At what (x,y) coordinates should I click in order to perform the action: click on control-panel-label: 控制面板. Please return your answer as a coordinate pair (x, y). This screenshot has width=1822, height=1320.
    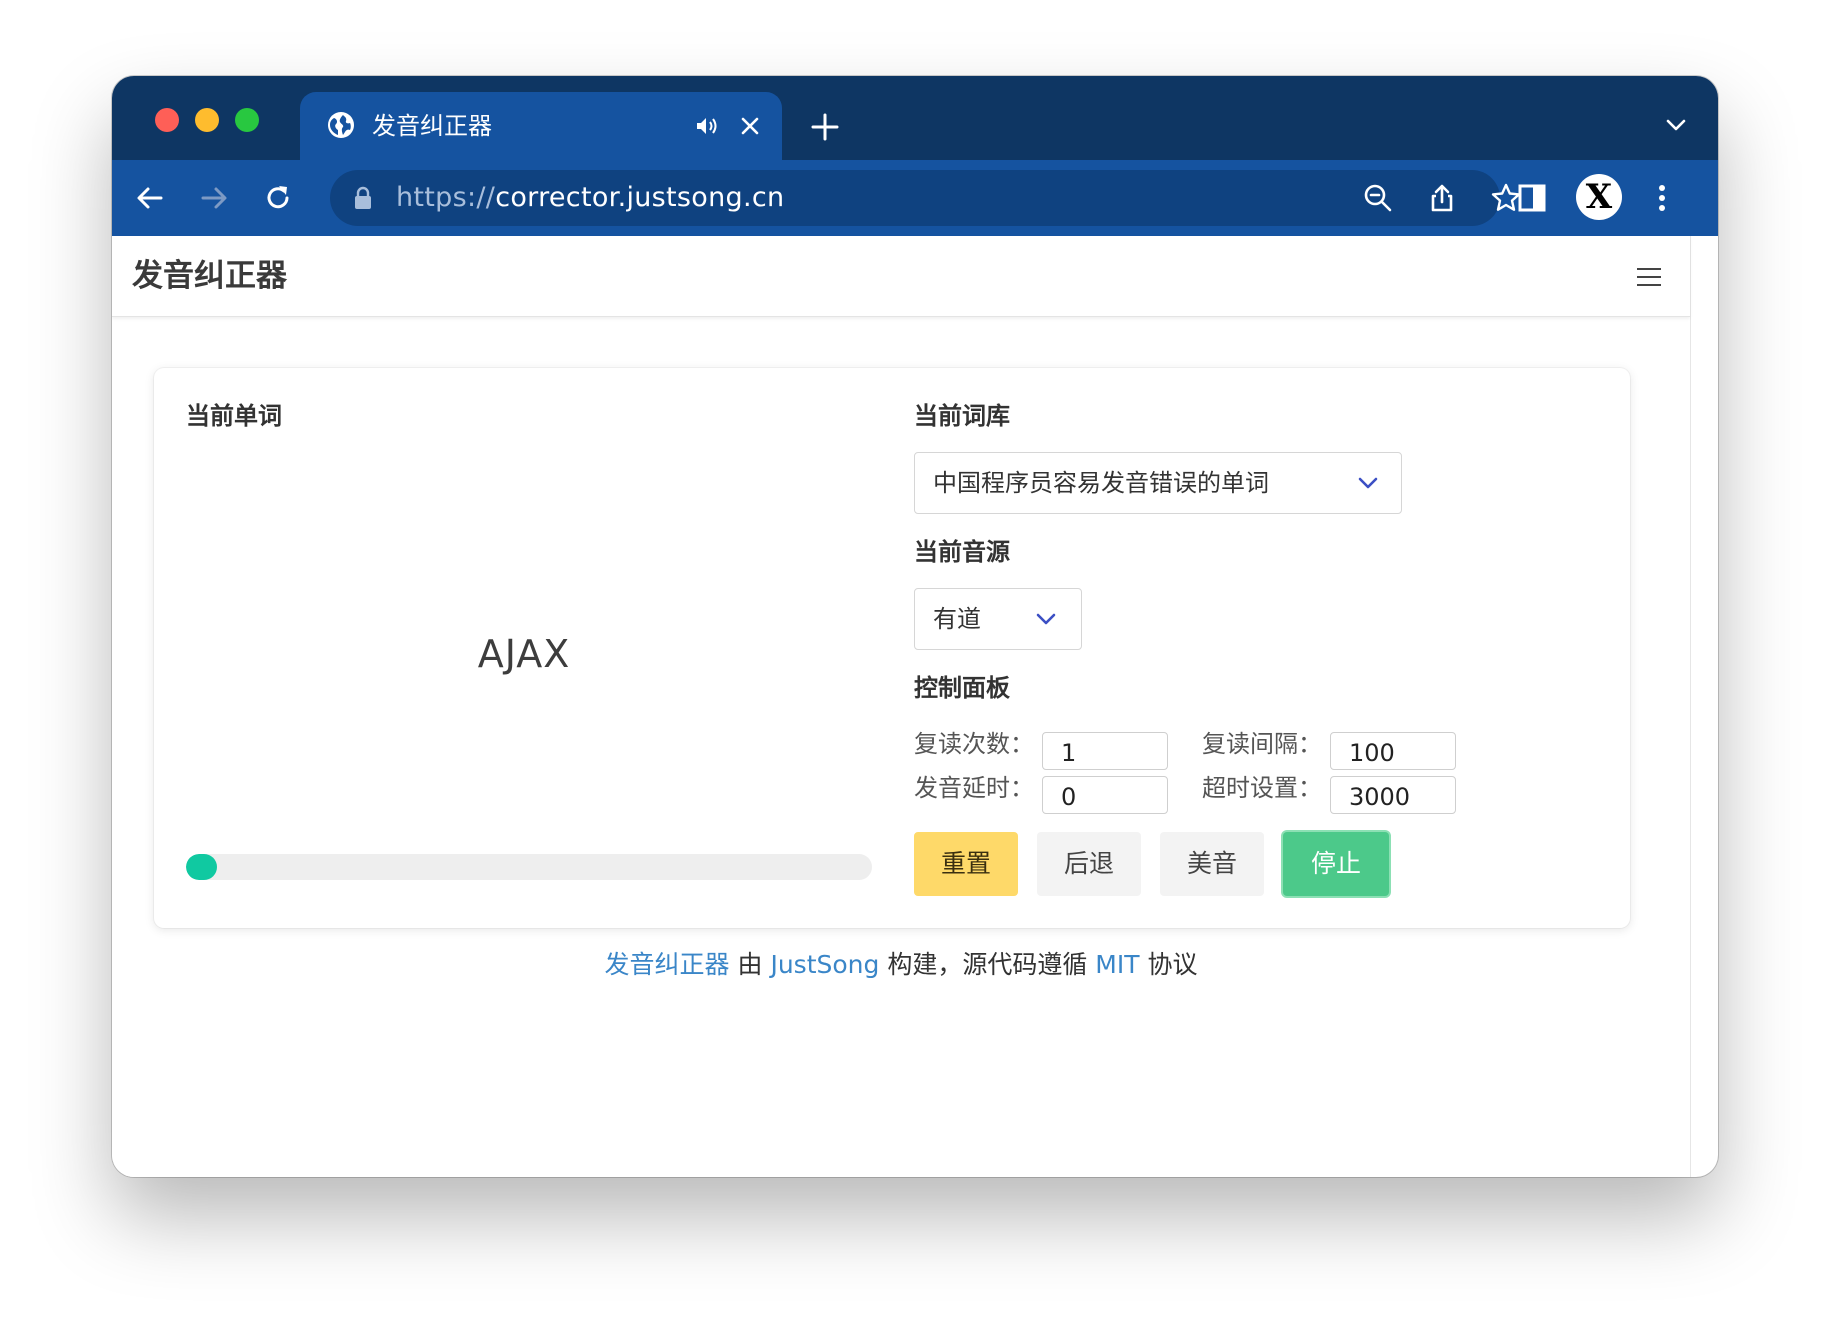
    Looking at the image, I should click on (962, 688).